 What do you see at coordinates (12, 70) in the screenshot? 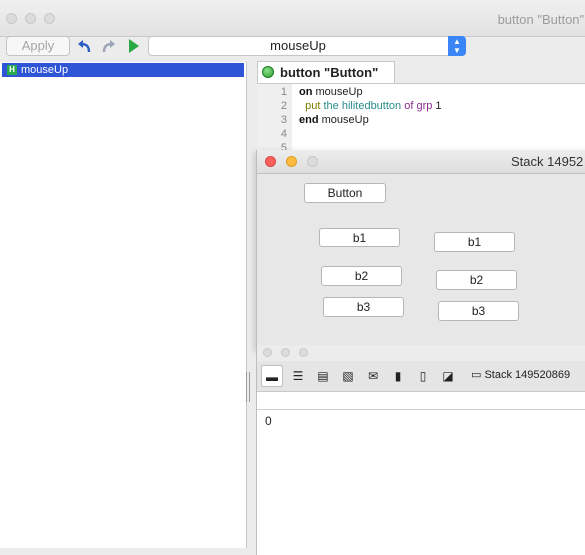
I see `handler-type-icon: H` at bounding box center [12, 70].